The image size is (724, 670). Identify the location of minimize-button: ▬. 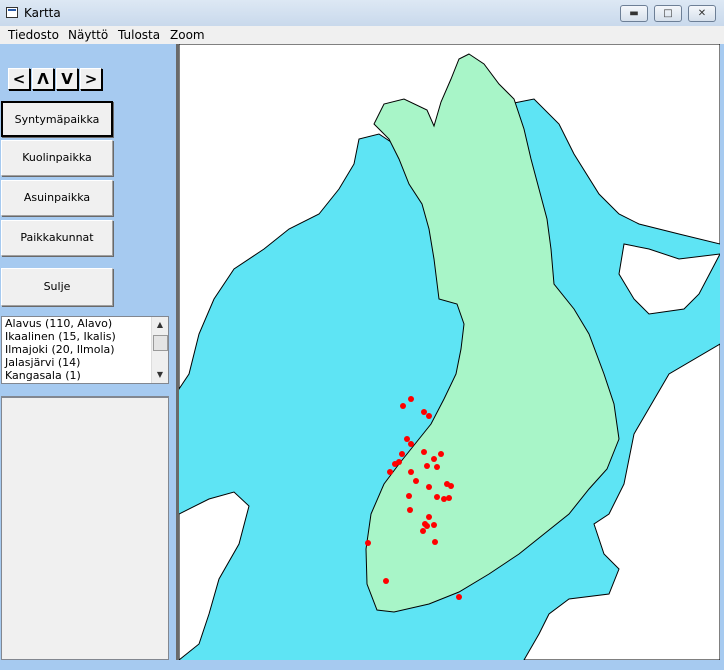
(634, 13).